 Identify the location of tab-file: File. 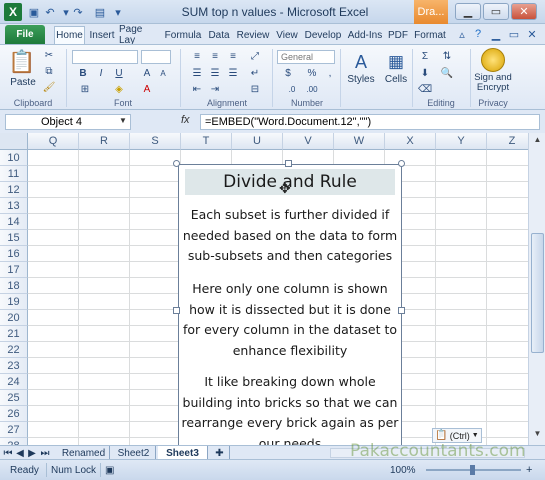
(25, 34).